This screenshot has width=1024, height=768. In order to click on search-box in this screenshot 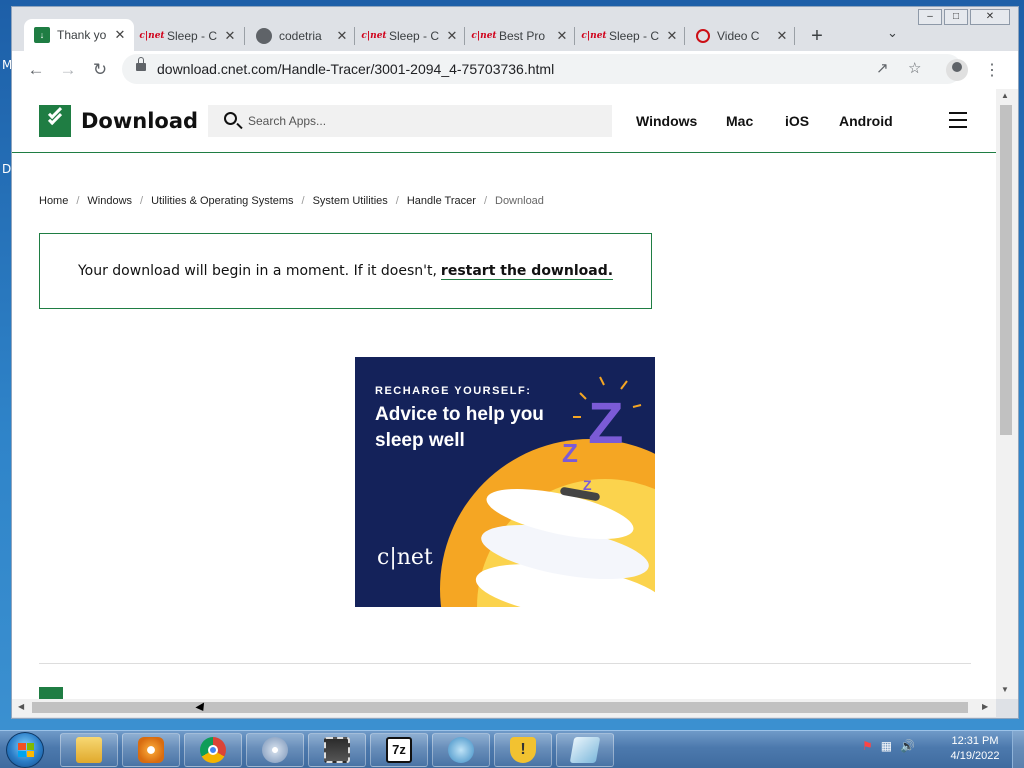, I will do `click(410, 121)`.